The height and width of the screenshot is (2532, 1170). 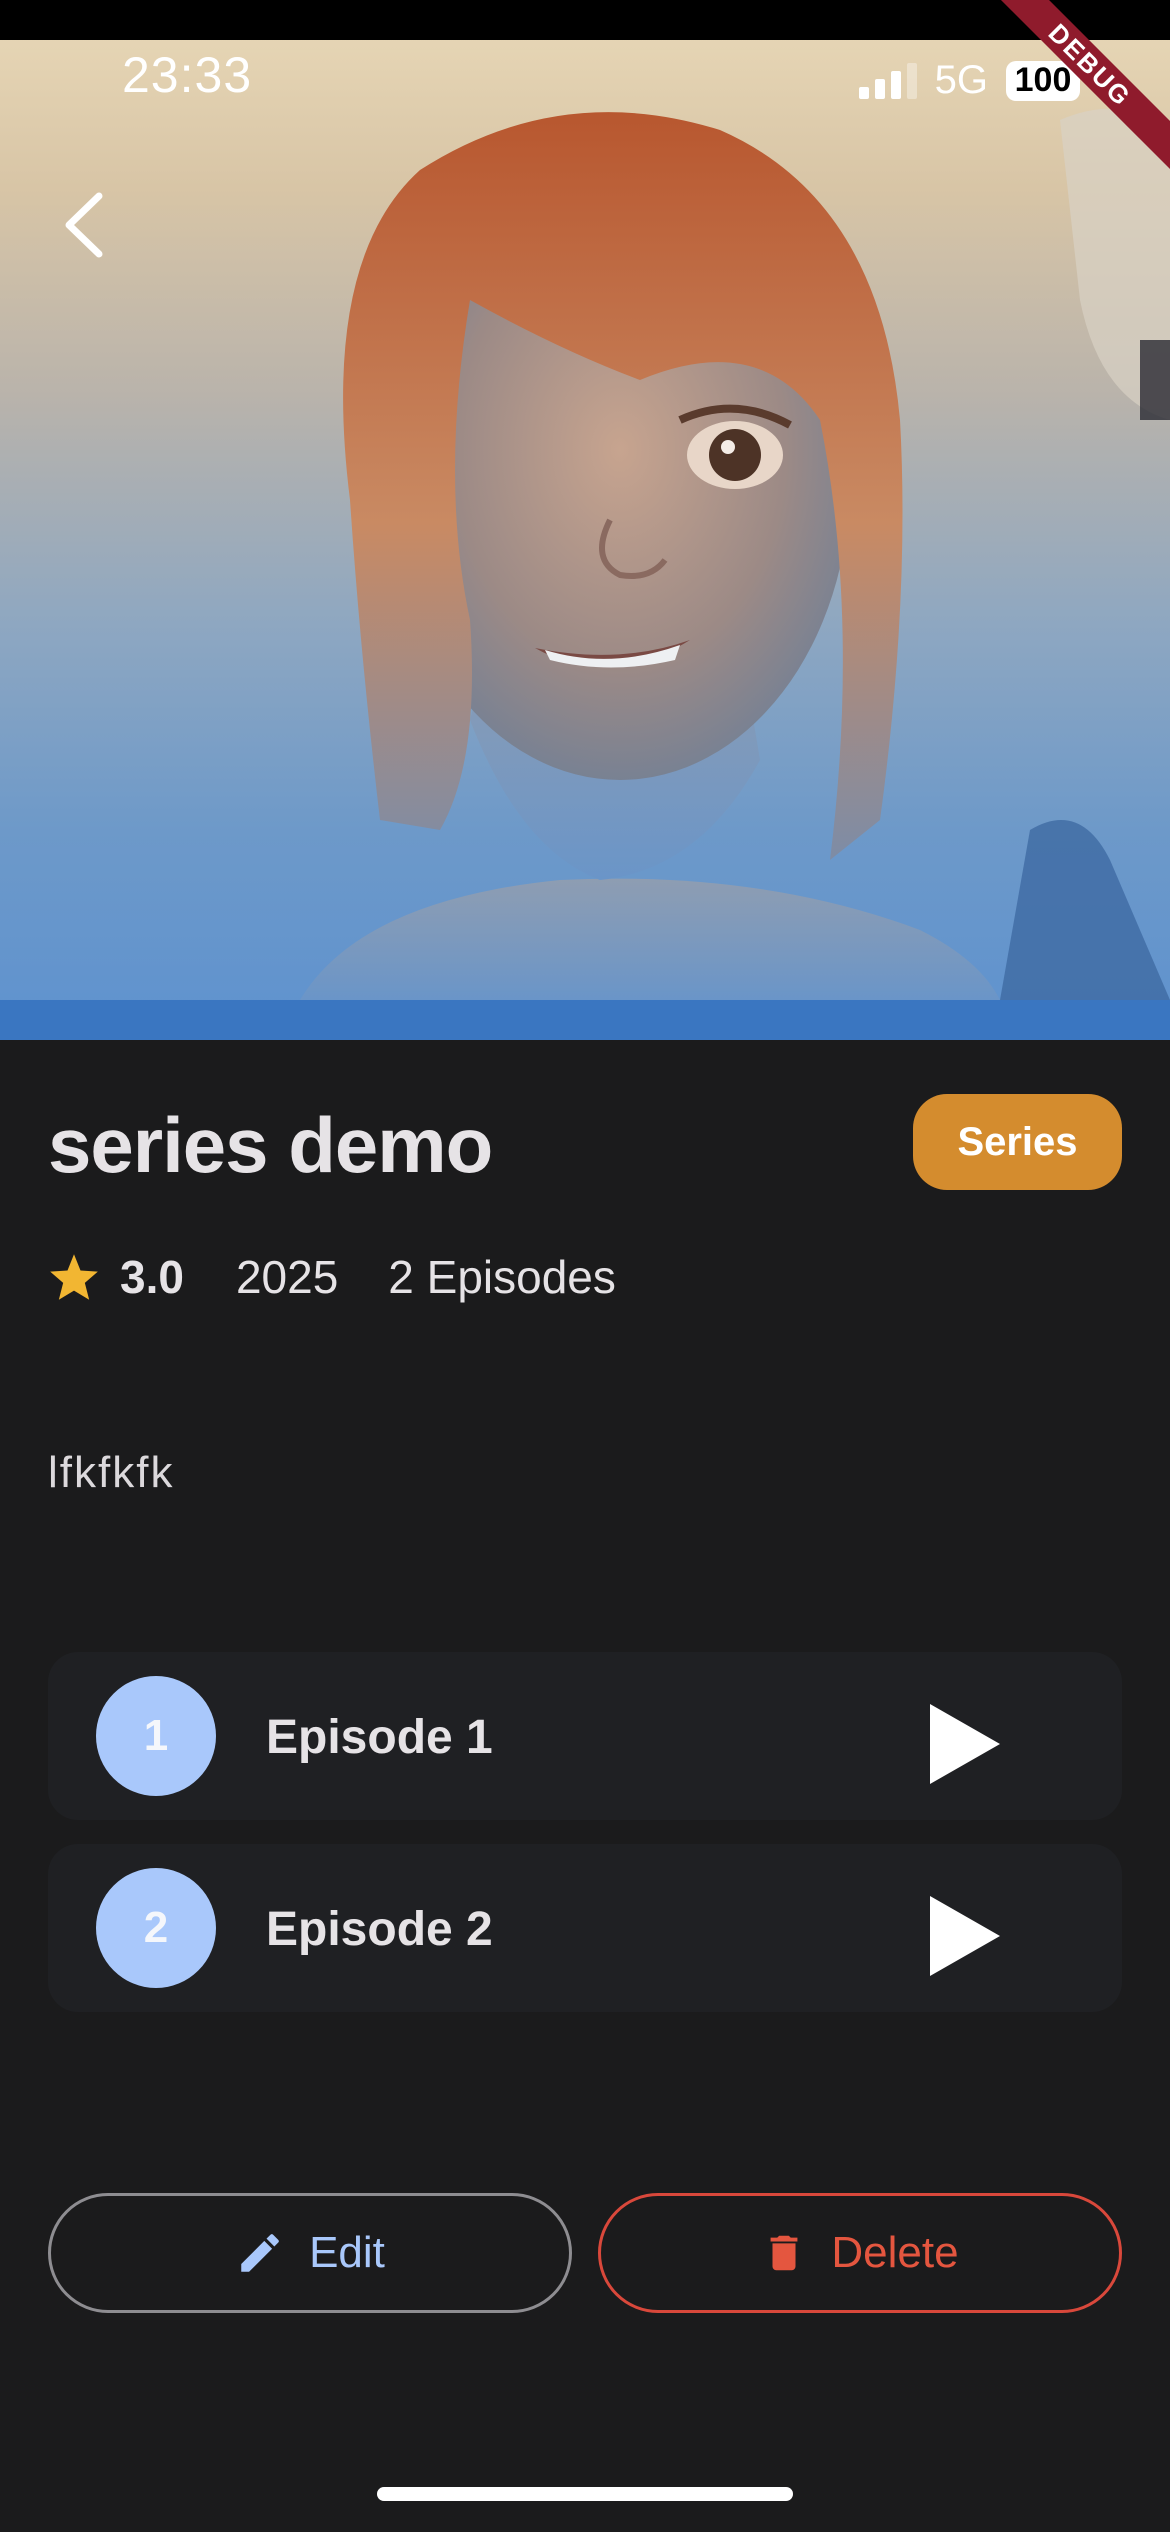 What do you see at coordinates (585, 2494) in the screenshot?
I see `home-indicator` at bounding box center [585, 2494].